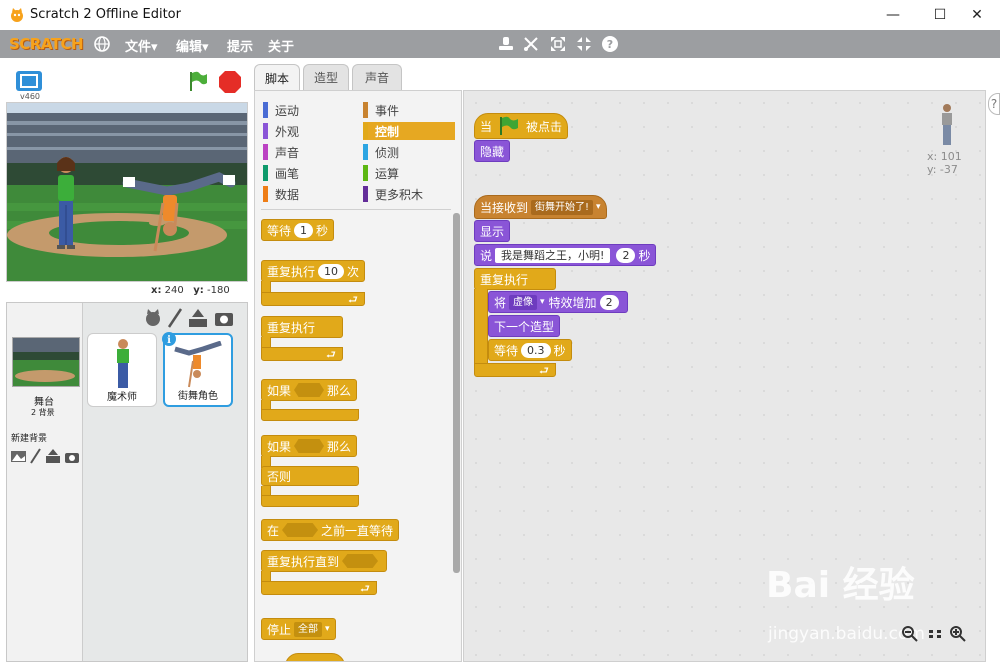  Describe the element at coordinates (179, 212) in the screenshot. I see `breakdancer-sprite` at that location.